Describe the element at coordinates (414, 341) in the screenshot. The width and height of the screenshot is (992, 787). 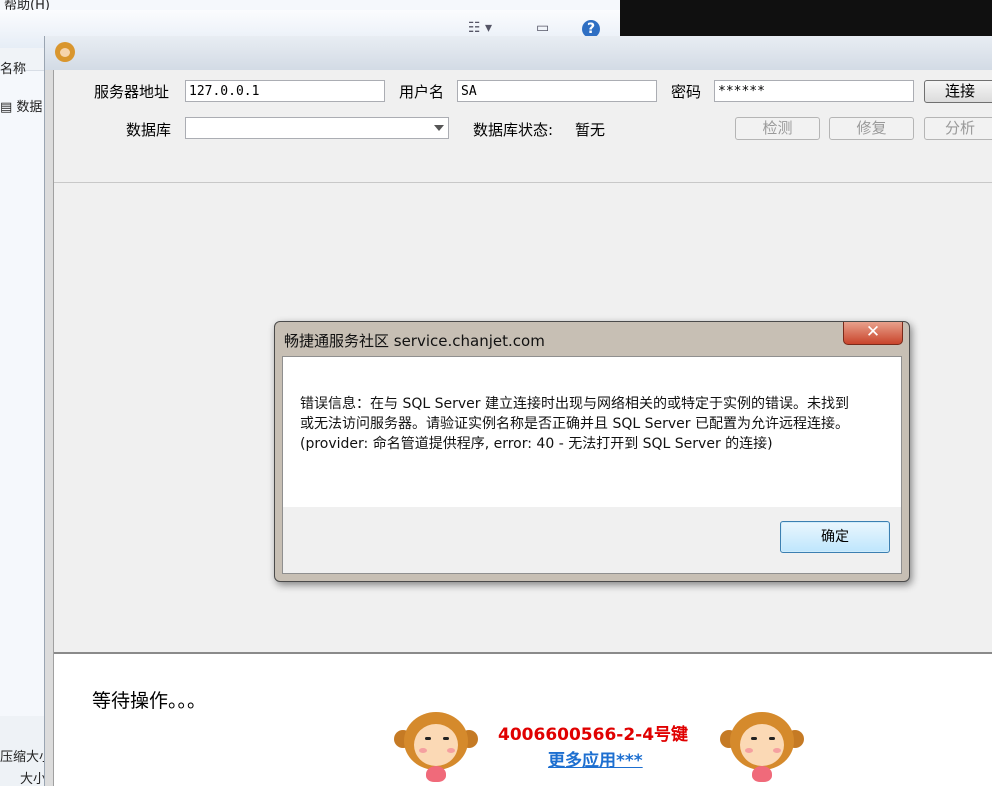
I see `dialog-title: 畅捷通服务社区 service.chanjet.com` at that location.